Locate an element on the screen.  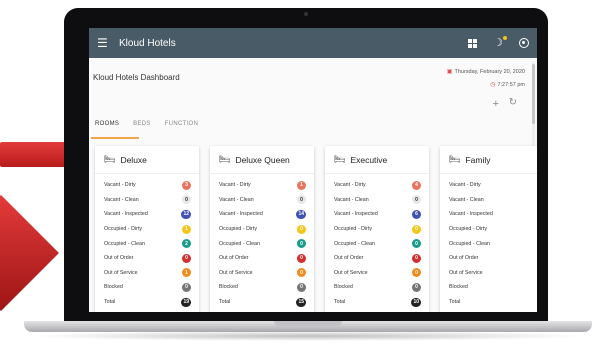
status-row: Vacant - Clean 0 is located at coordinates (377, 200).